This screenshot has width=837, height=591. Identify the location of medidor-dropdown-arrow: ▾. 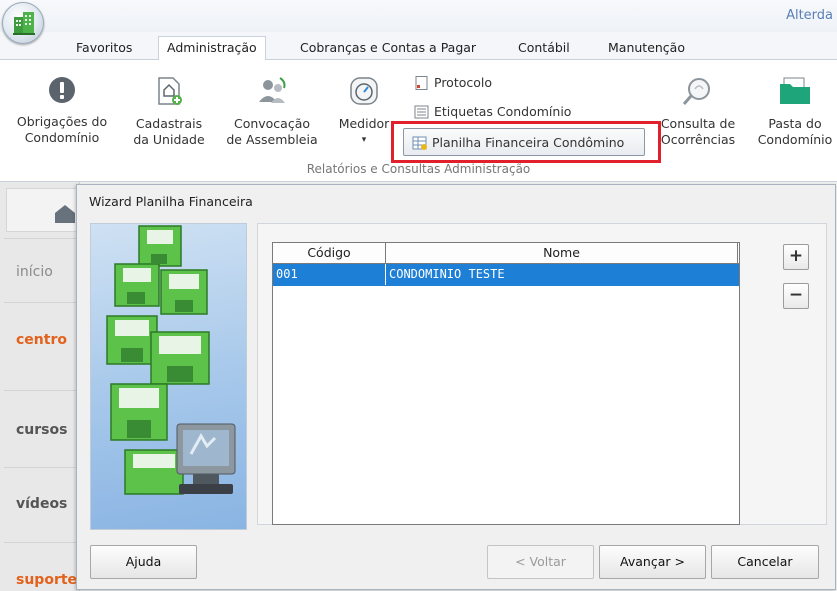
(364, 140).